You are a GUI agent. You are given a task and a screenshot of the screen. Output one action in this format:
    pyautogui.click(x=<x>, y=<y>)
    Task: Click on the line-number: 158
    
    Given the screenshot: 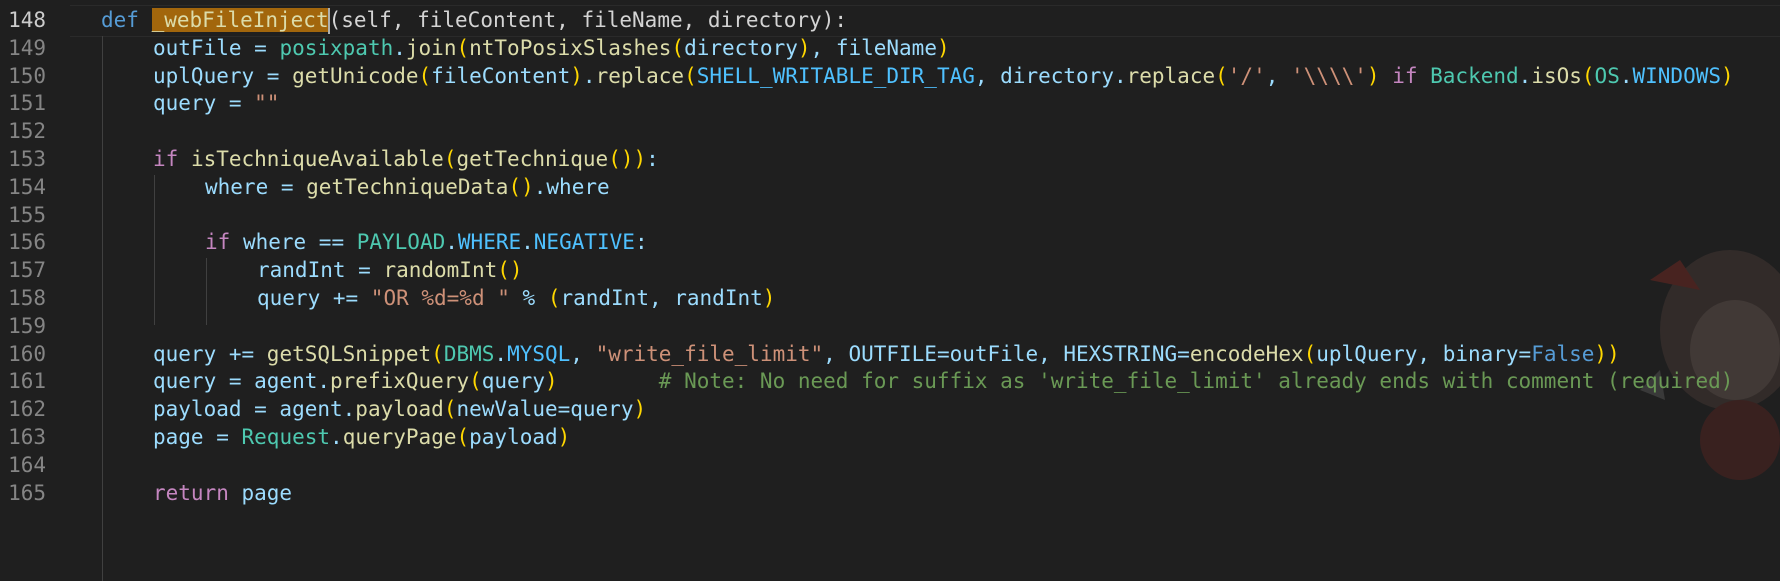 What is the action you would take?
    pyautogui.click(x=27, y=298)
    